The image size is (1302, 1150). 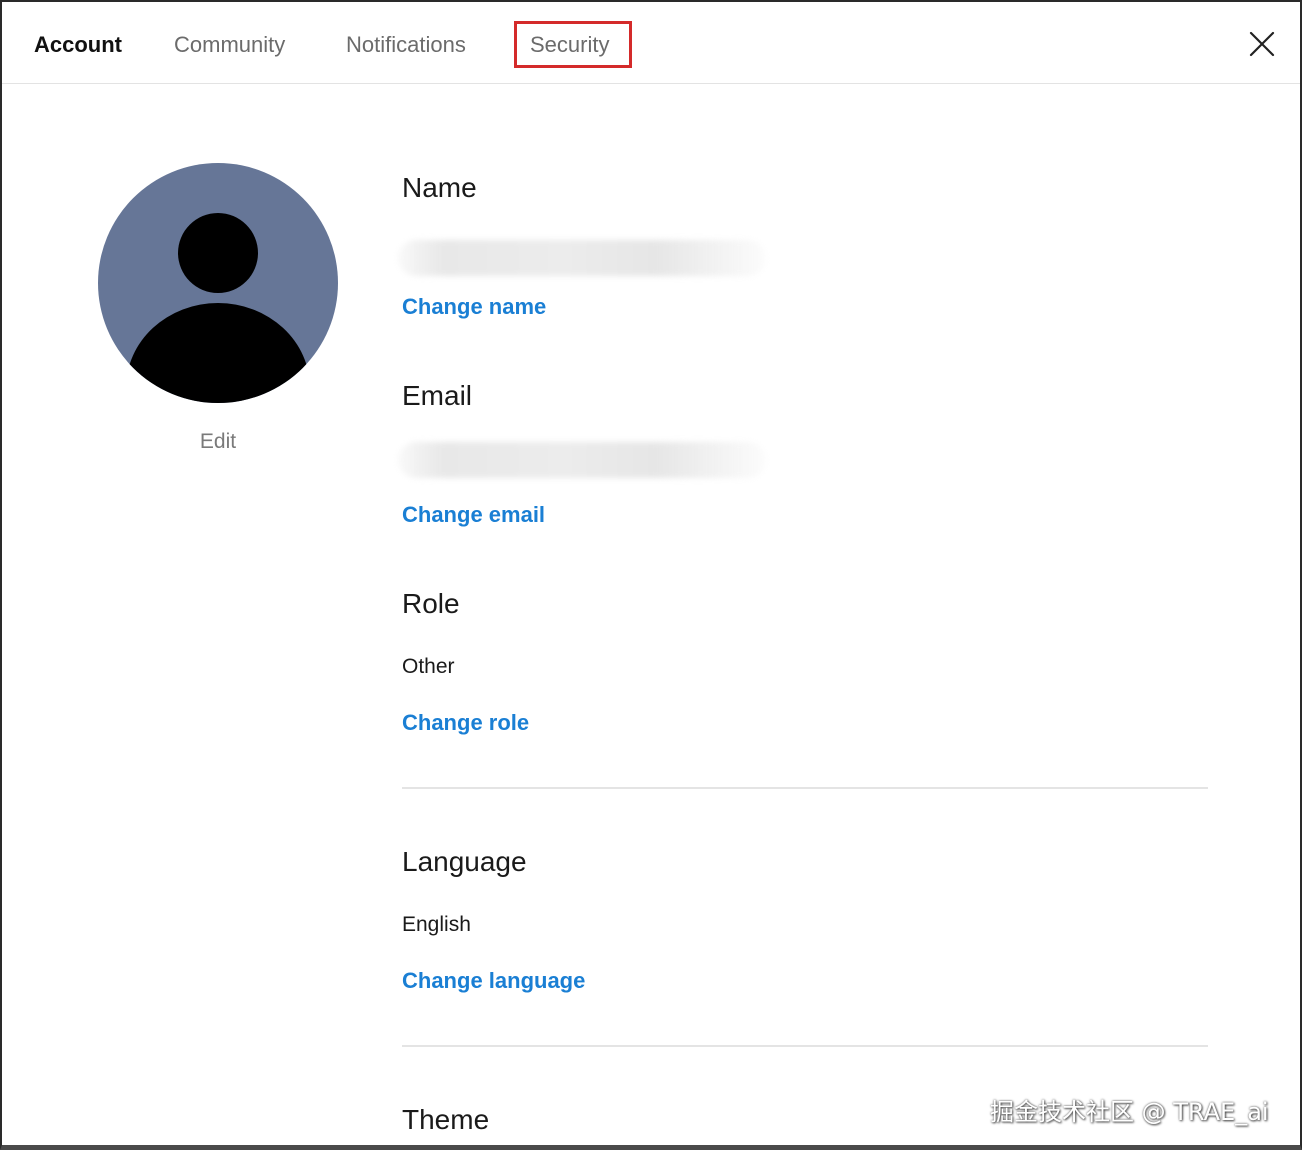 I want to click on tab-notifications: Notifications, so click(x=406, y=45).